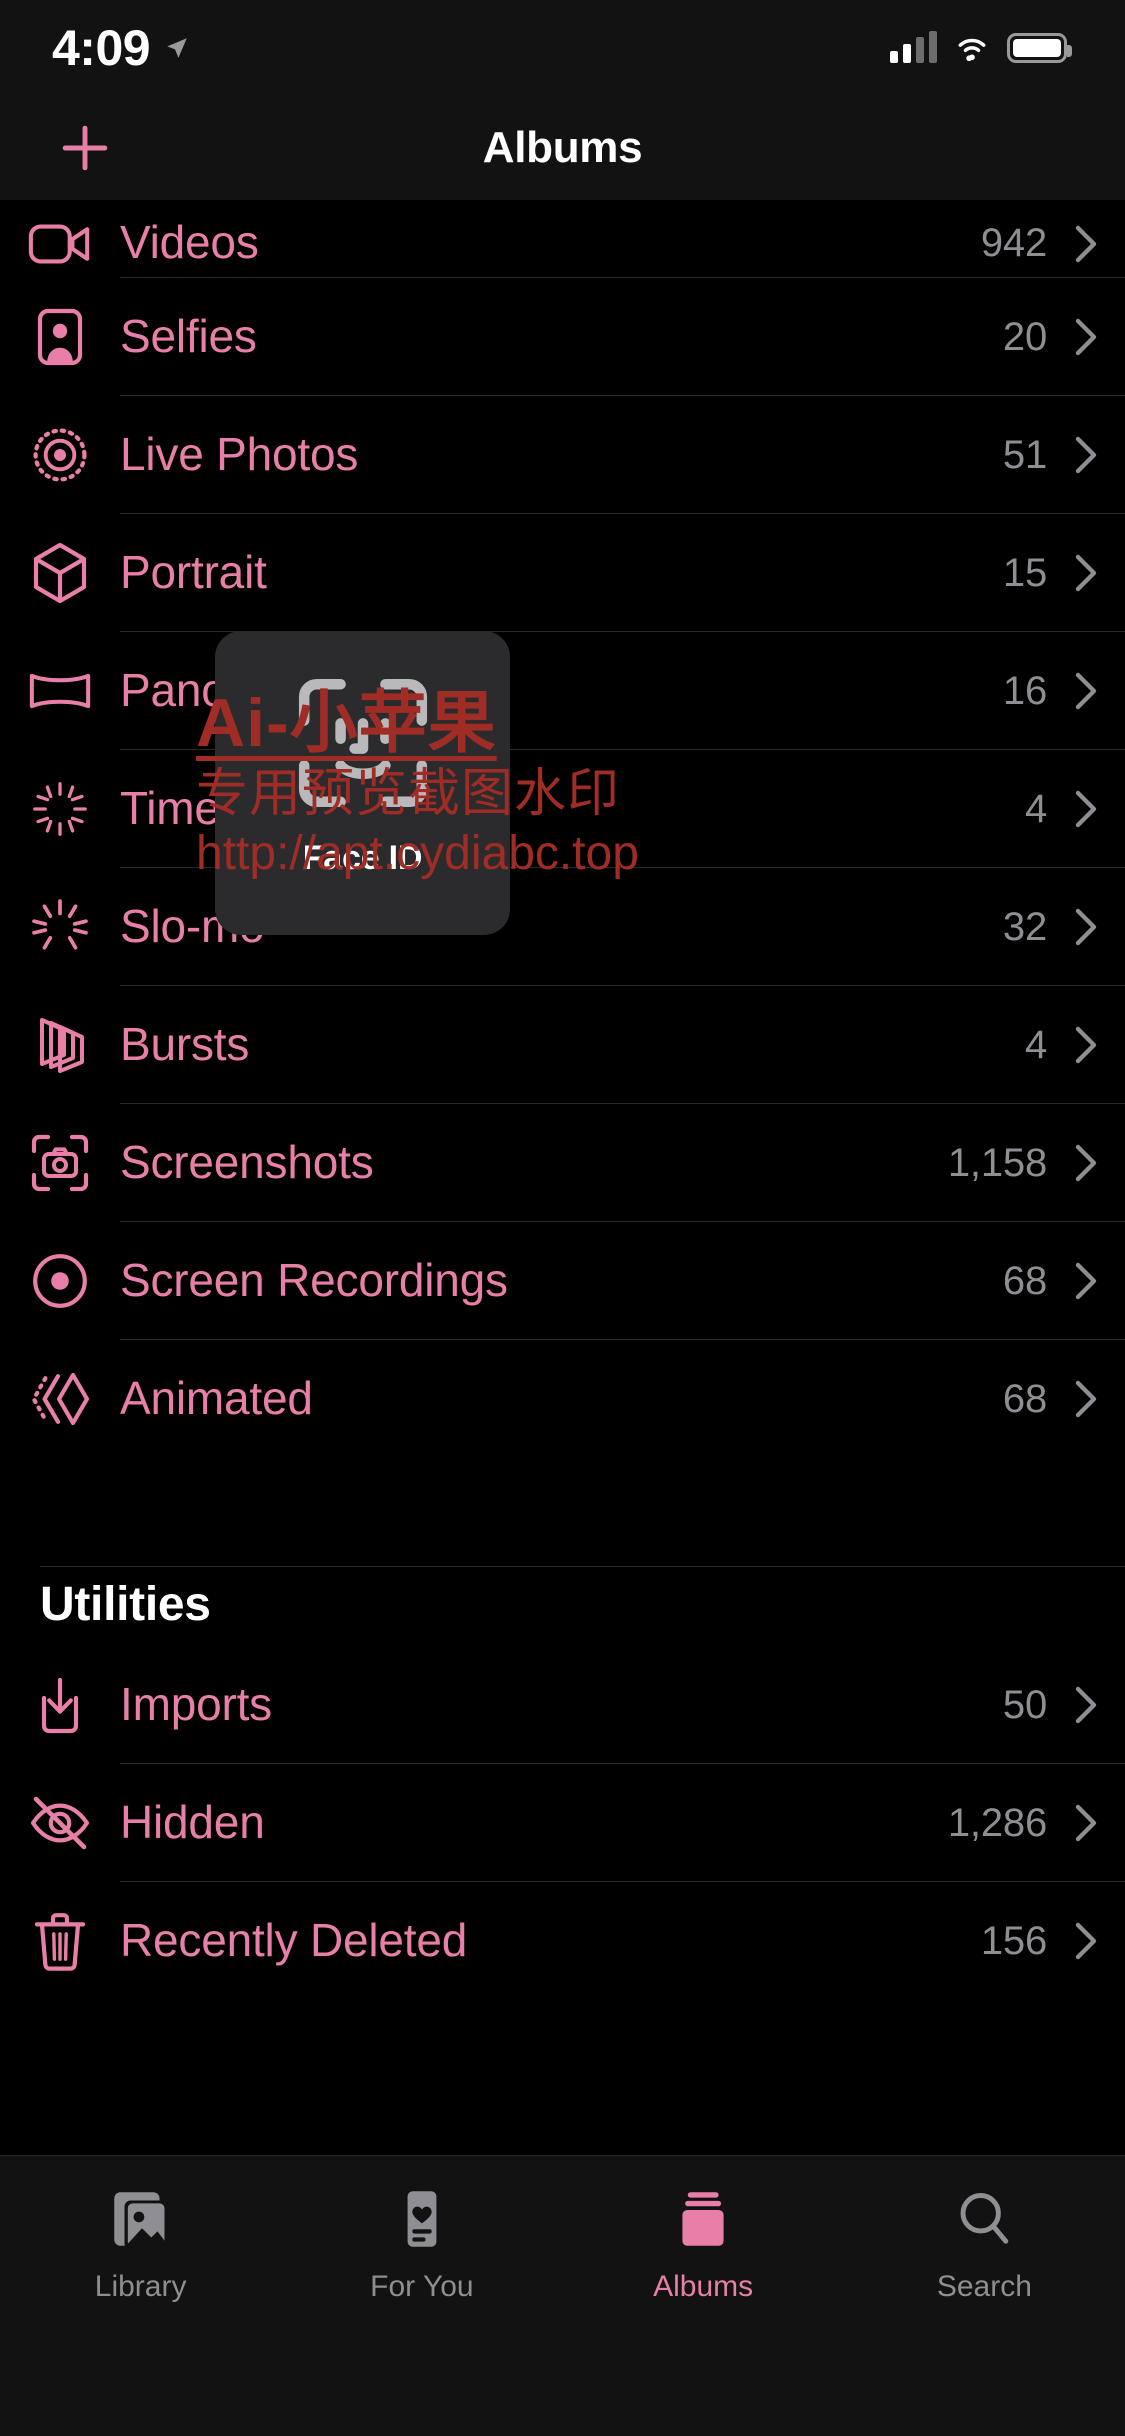 The image size is (1125, 2436). What do you see at coordinates (562, 1399) in the screenshot?
I see `list-item-animated: Animated 68` at bounding box center [562, 1399].